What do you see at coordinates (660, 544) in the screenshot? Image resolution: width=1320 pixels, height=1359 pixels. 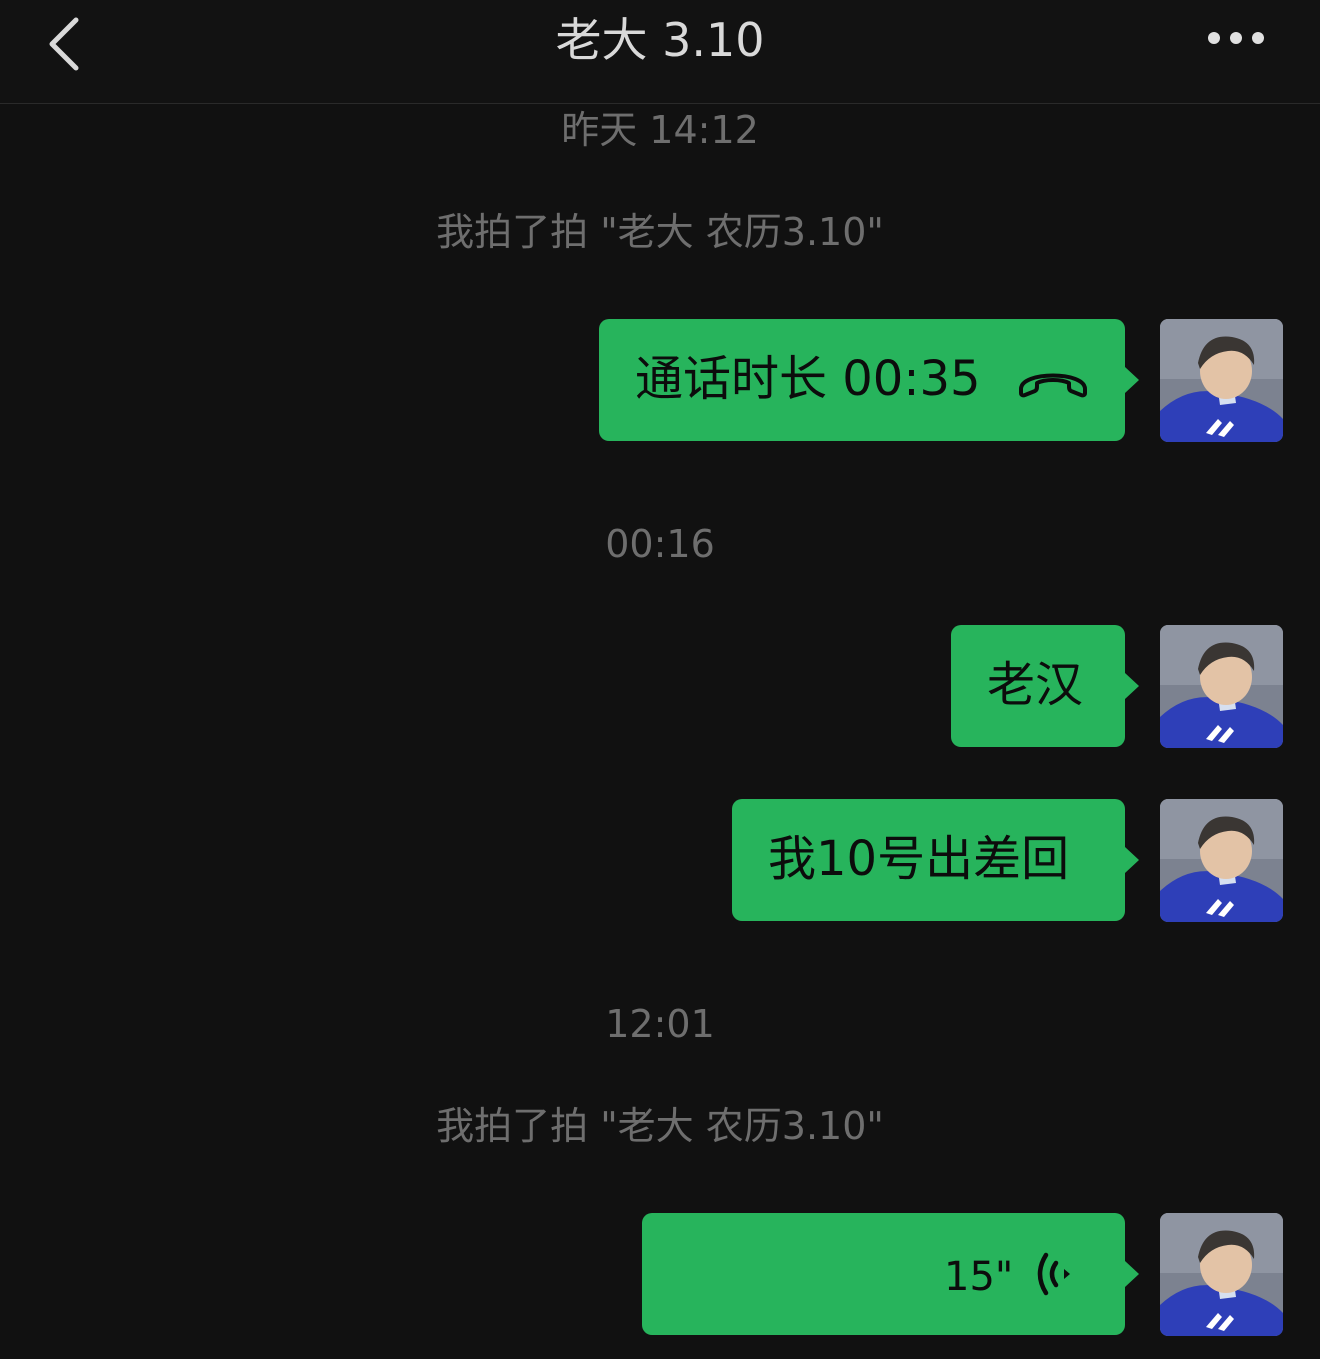 I see `timestamp: 00:16` at bounding box center [660, 544].